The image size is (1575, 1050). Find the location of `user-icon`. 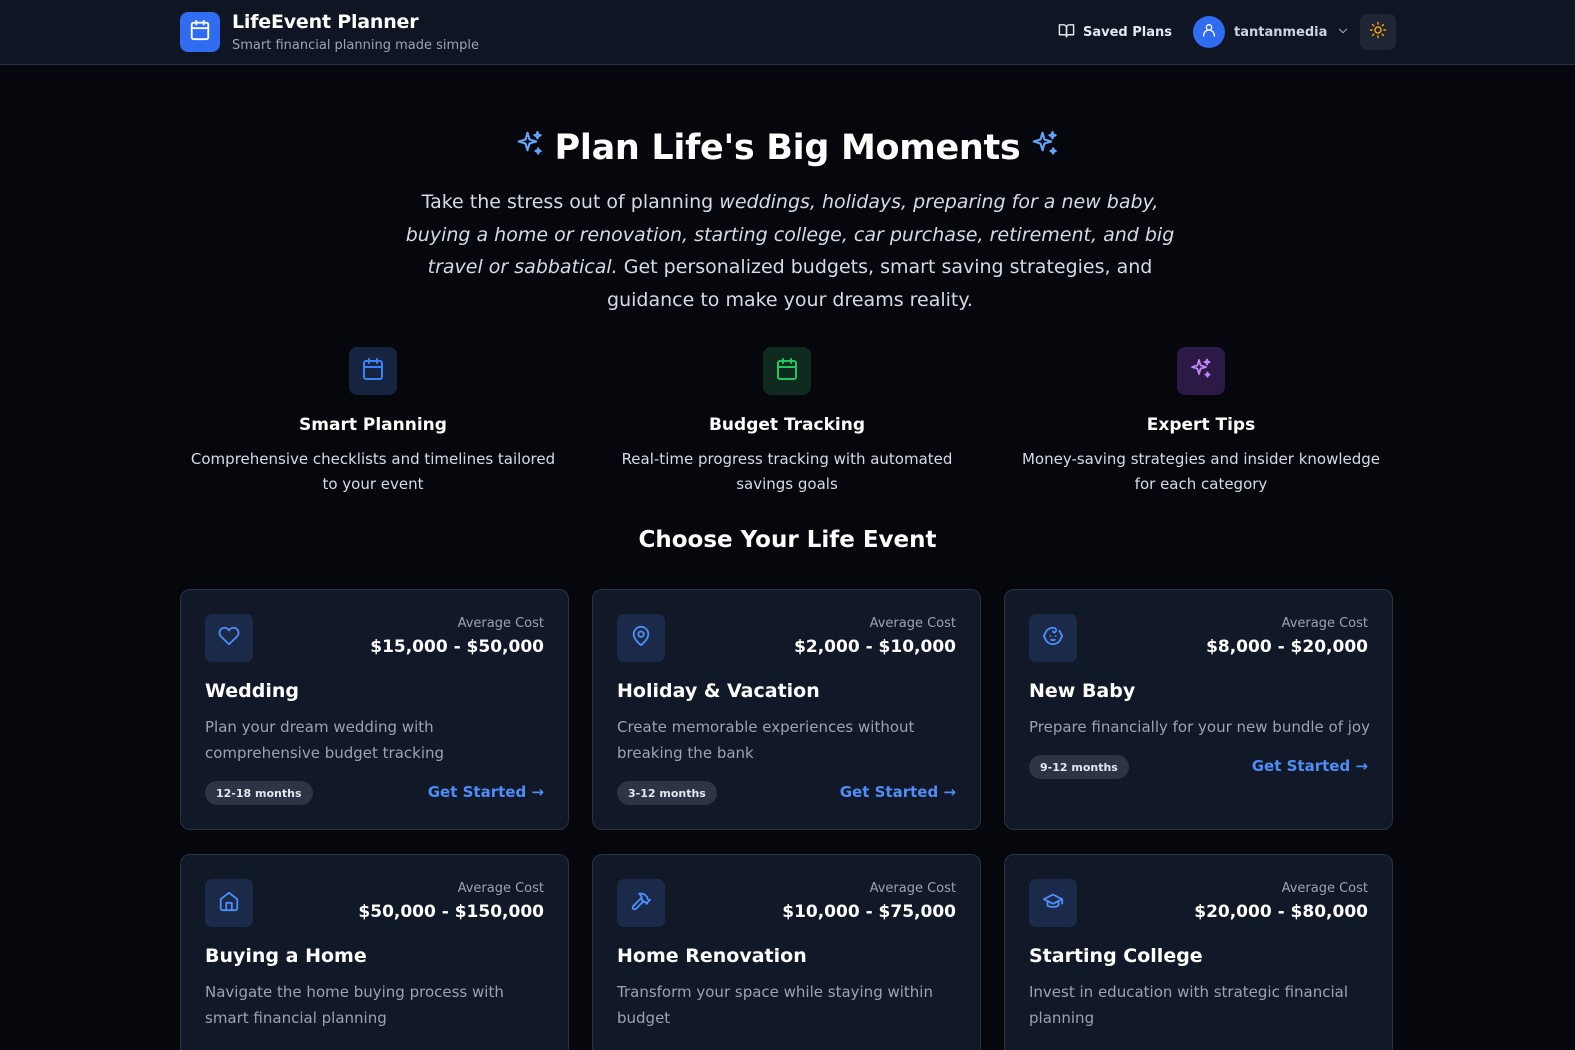

user-icon is located at coordinates (1209, 32).